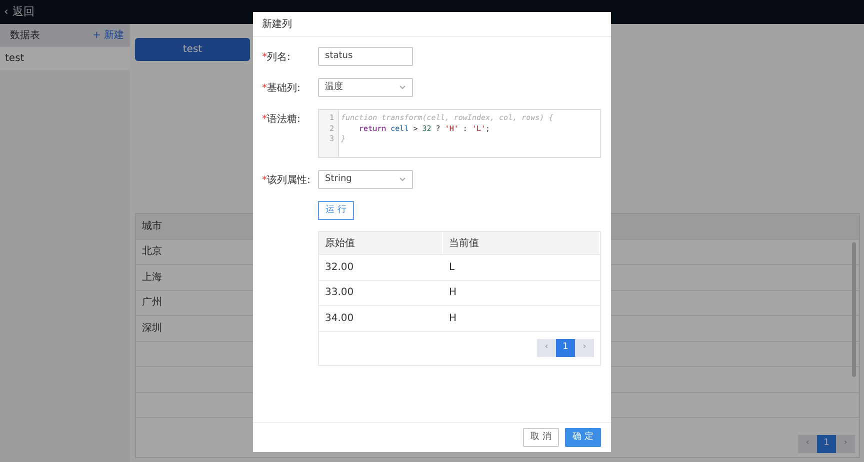 This screenshot has height=462, width=864. What do you see at coordinates (583, 437) in the screenshot?
I see `confirm-button: 确 定` at bounding box center [583, 437].